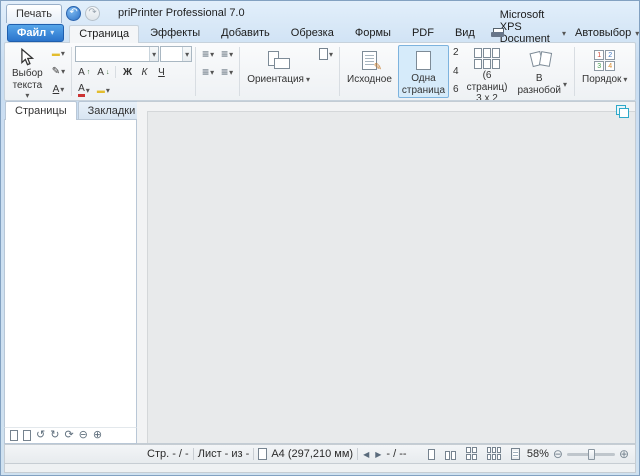  What do you see at coordinates (88, 72) in the screenshot?
I see `arrow-up-icon: ↑` at bounding box center [88, 72].